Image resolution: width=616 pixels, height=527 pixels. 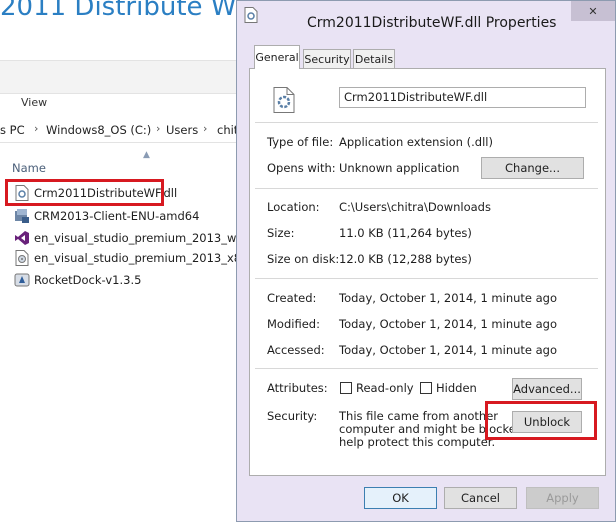 What do you see at coordinates (462, 97) in the screenshot?
I see `file-name-field: Crm2011DistributeWF.dll` at bounding box center [462, 97].